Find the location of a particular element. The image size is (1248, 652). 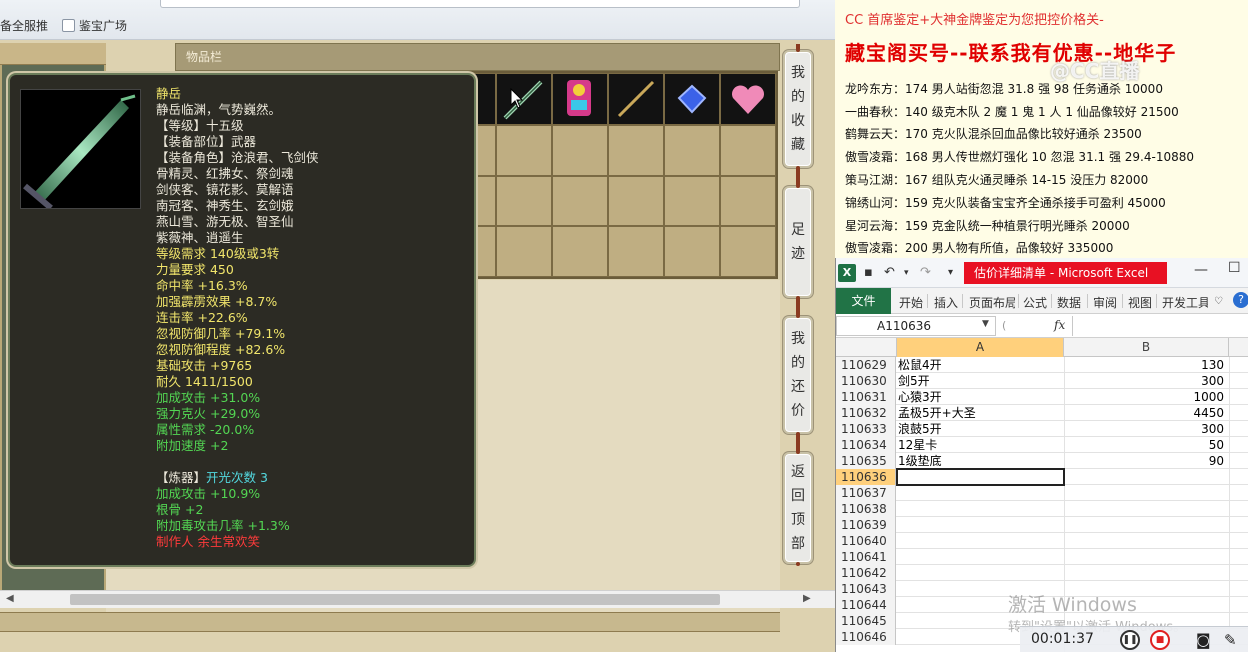

table-row: 110641 is located at coordinates (1042, 557).